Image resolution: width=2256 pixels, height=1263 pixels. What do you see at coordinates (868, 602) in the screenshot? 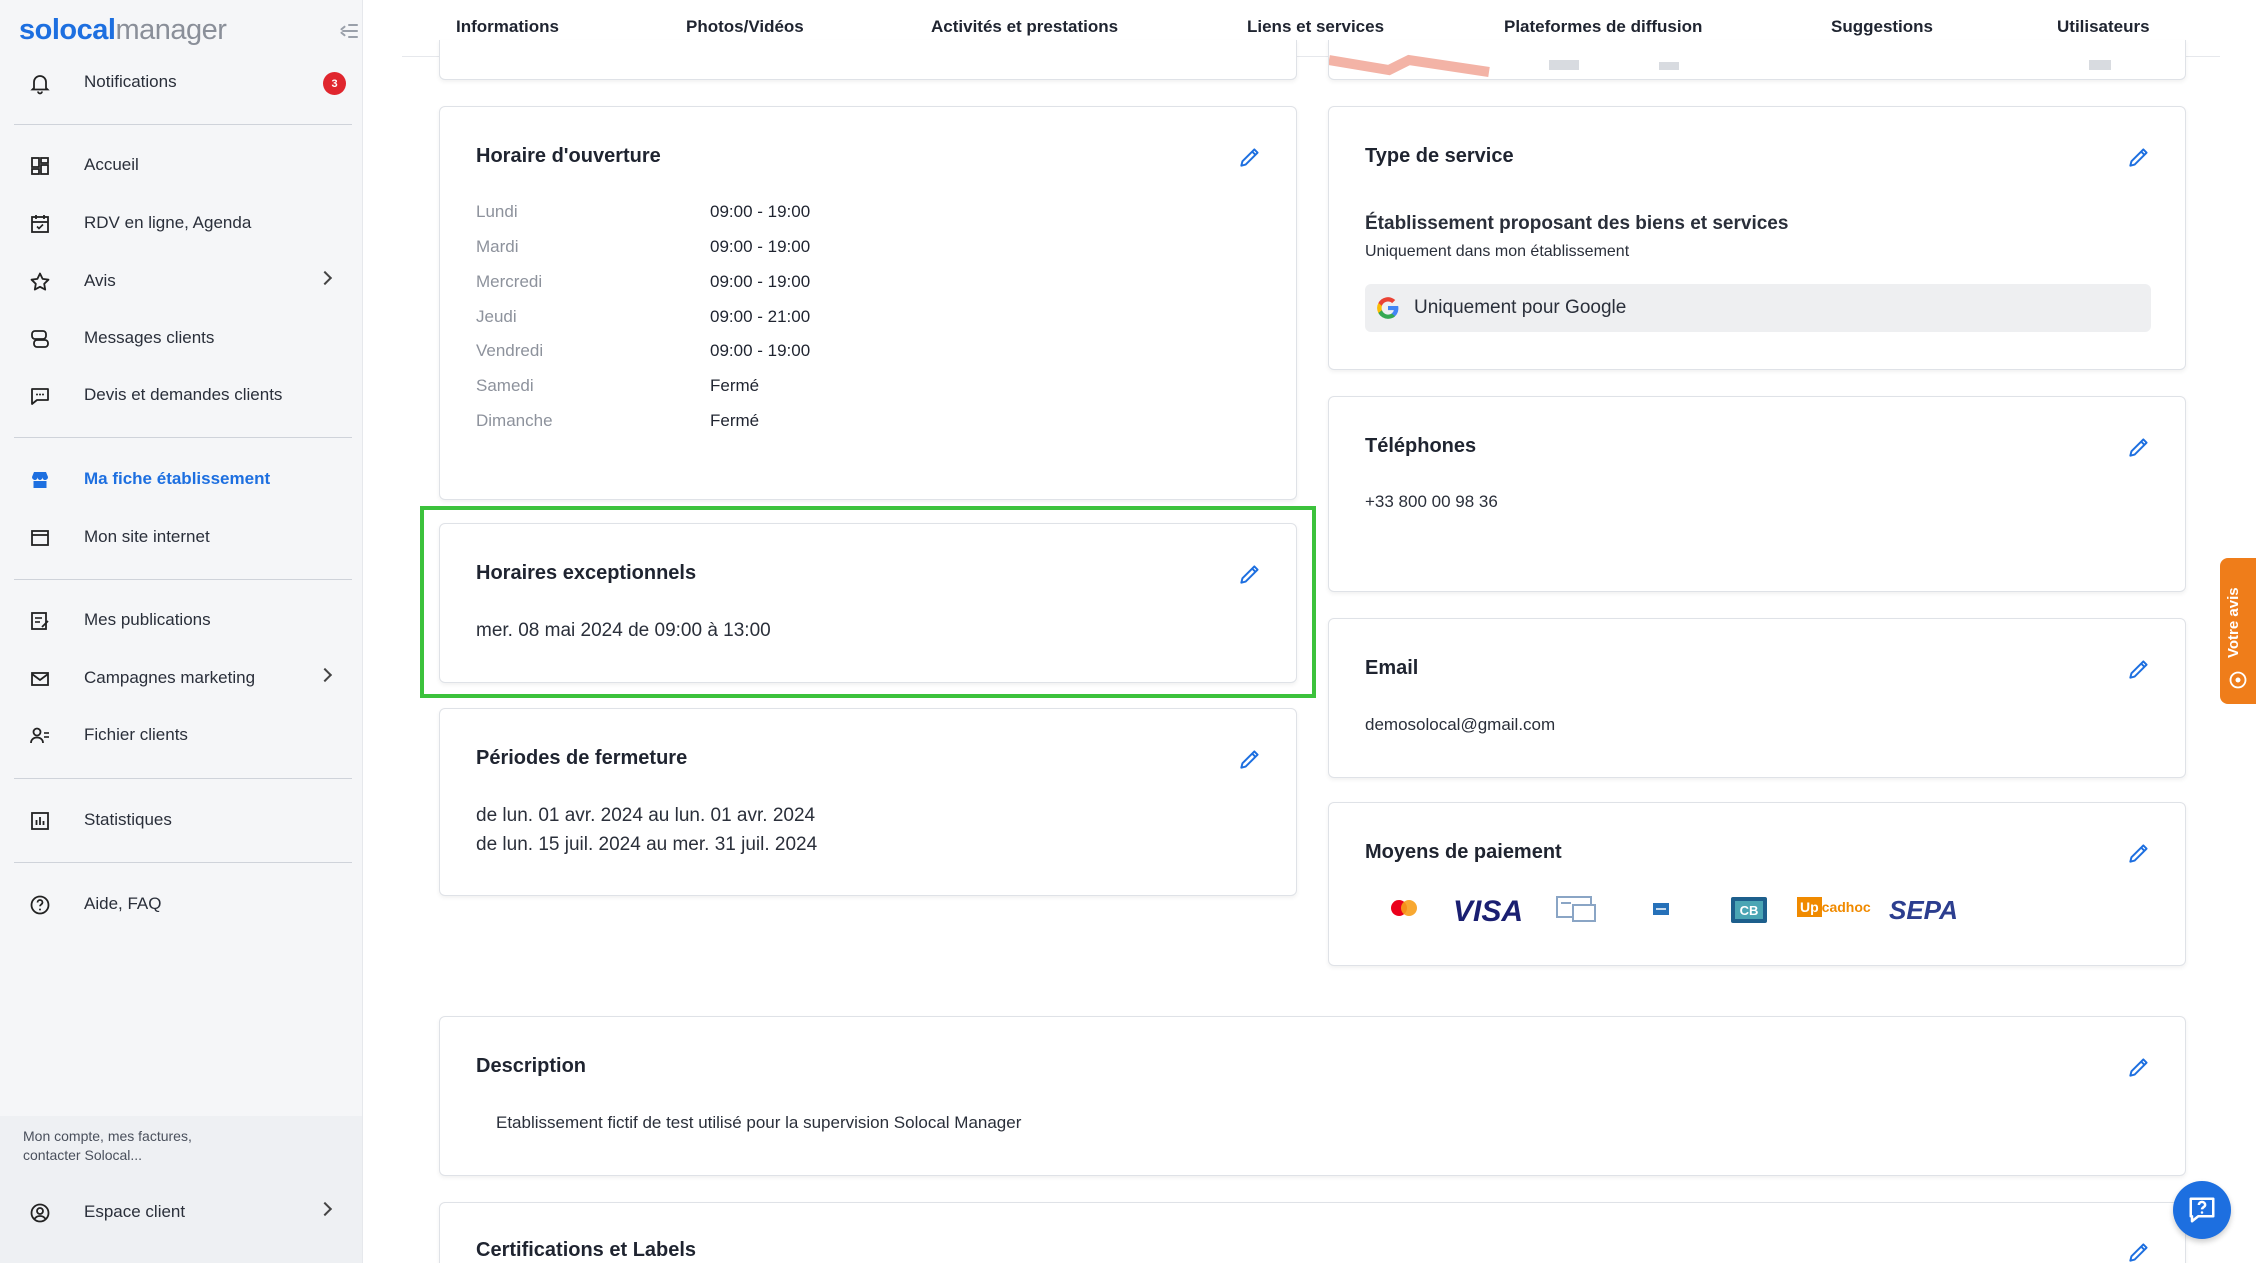
I see `highlight-box` at bounding box center [868, 602].